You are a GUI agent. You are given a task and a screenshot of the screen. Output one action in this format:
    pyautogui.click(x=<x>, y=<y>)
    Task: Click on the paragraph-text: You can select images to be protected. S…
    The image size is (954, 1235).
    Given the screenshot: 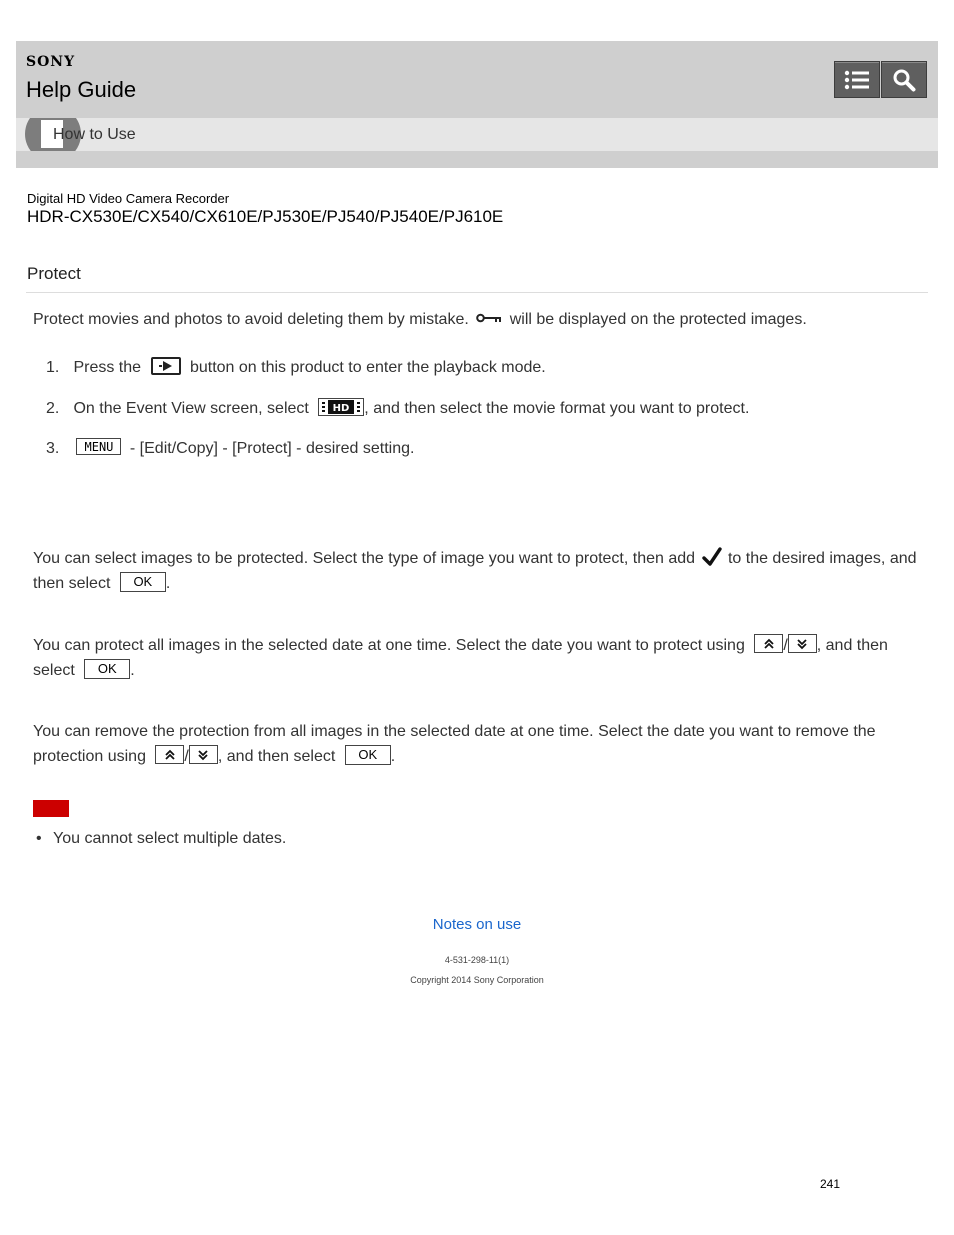 What is the action you would take?
    pyautogui.click(x=364, y=558)
    